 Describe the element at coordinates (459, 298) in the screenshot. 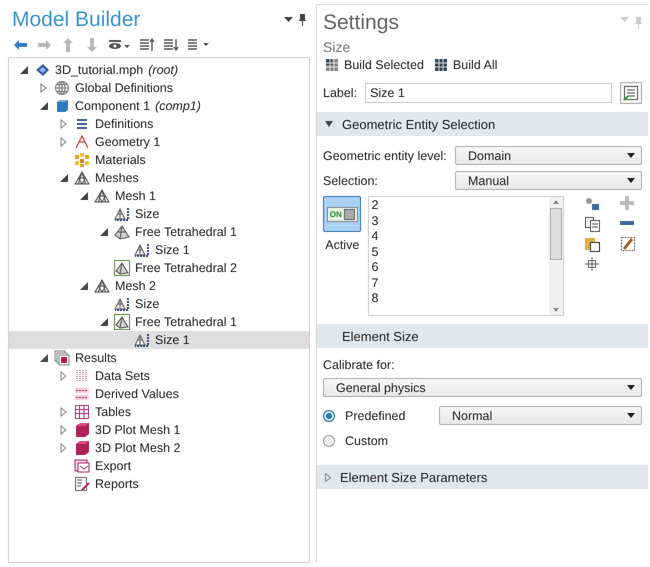

I see `list-item: 8` at that location.